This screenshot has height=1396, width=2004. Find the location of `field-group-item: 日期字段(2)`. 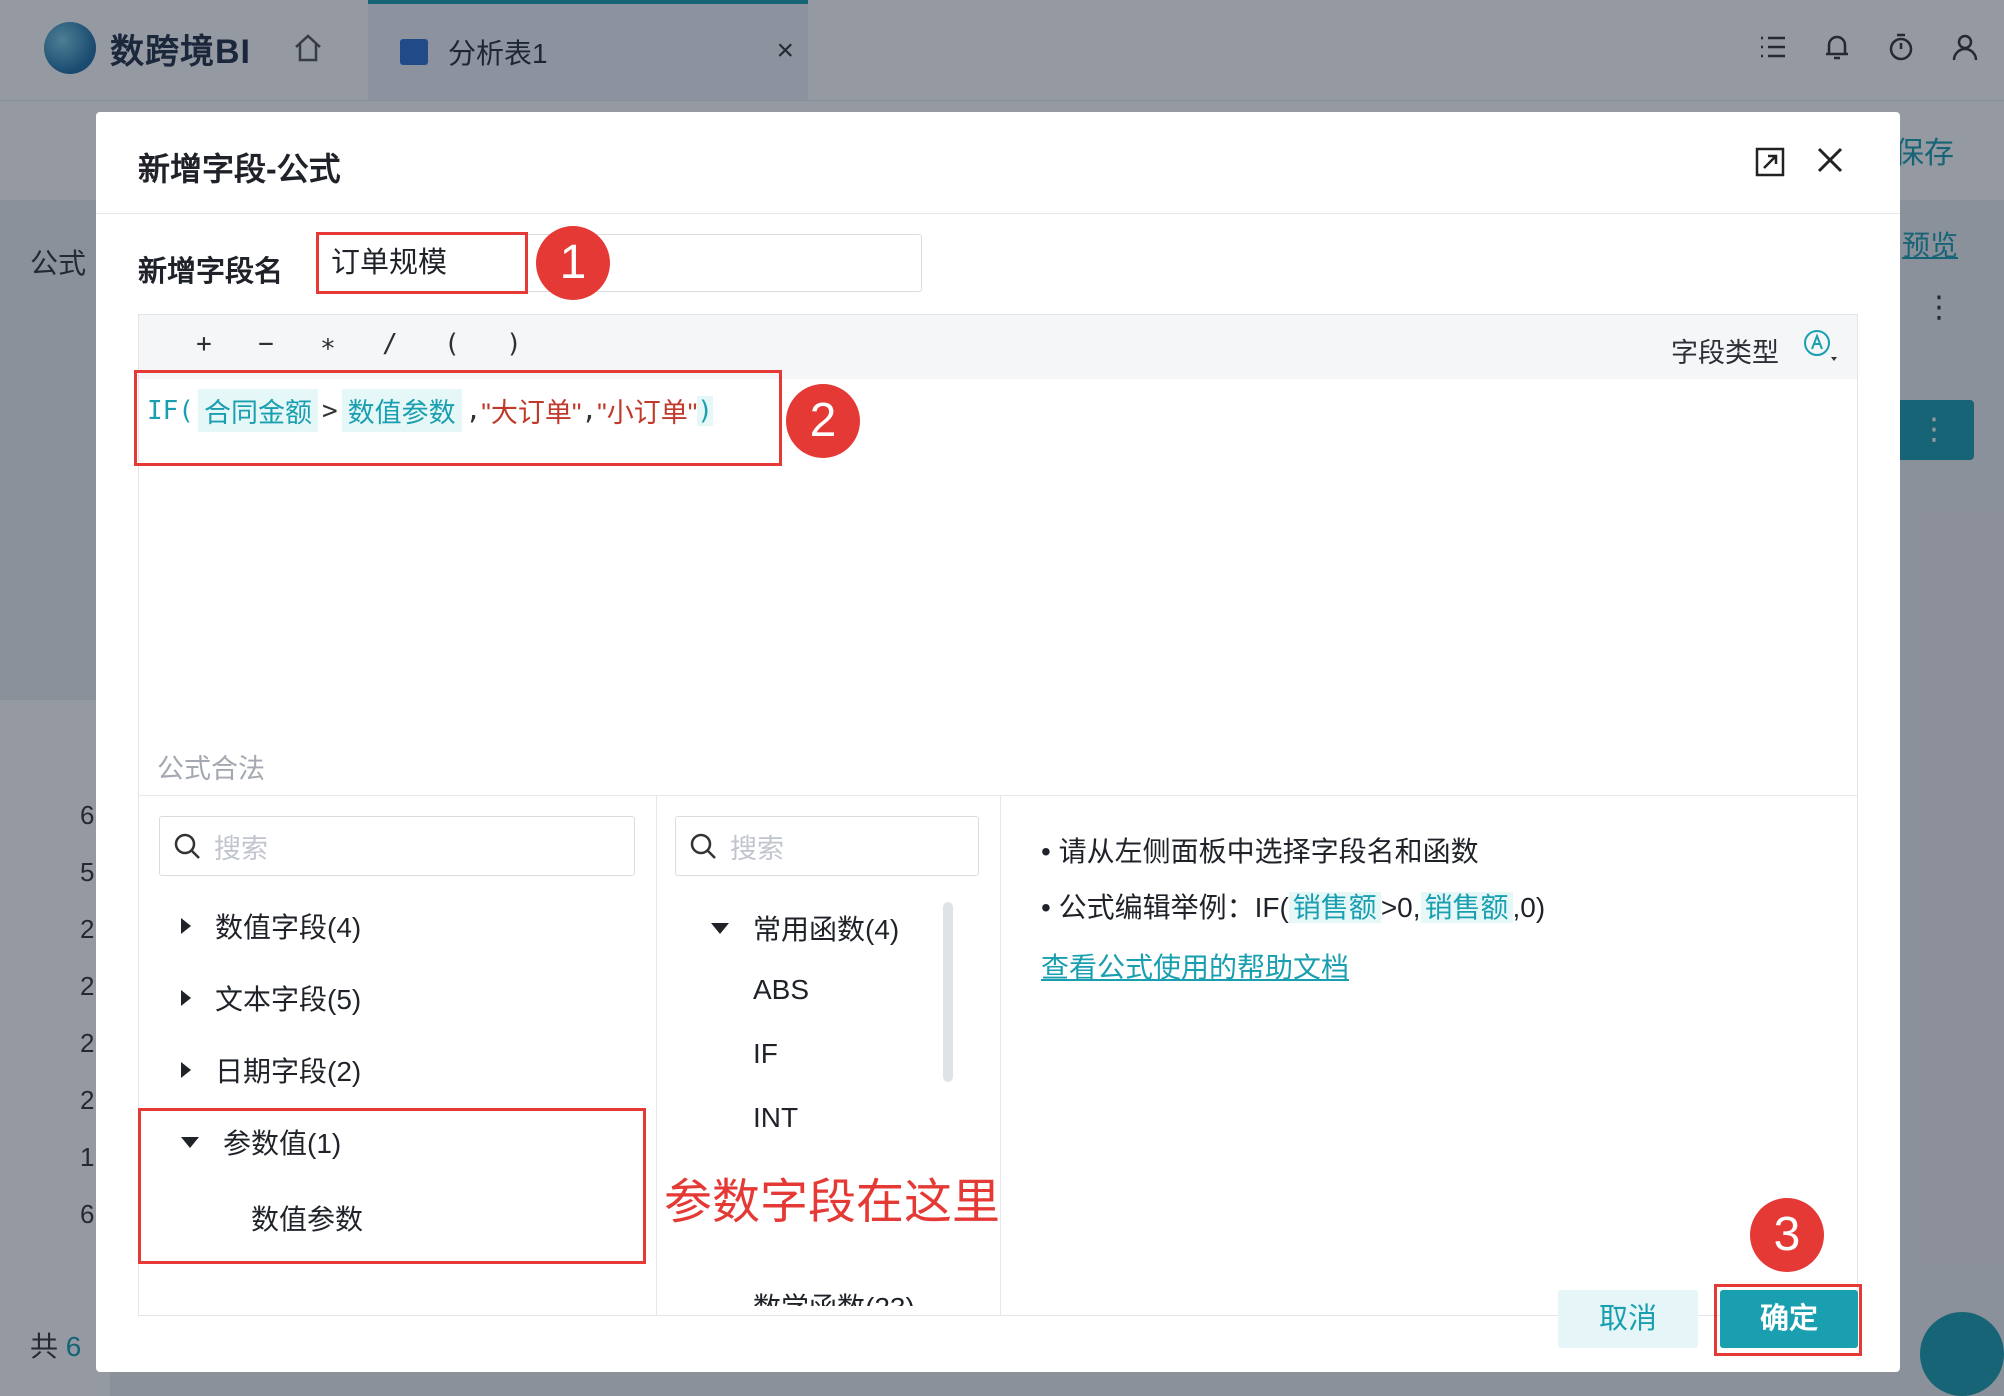

field-group-item: 日期字段(2) is located at coordinates (271, 1070).